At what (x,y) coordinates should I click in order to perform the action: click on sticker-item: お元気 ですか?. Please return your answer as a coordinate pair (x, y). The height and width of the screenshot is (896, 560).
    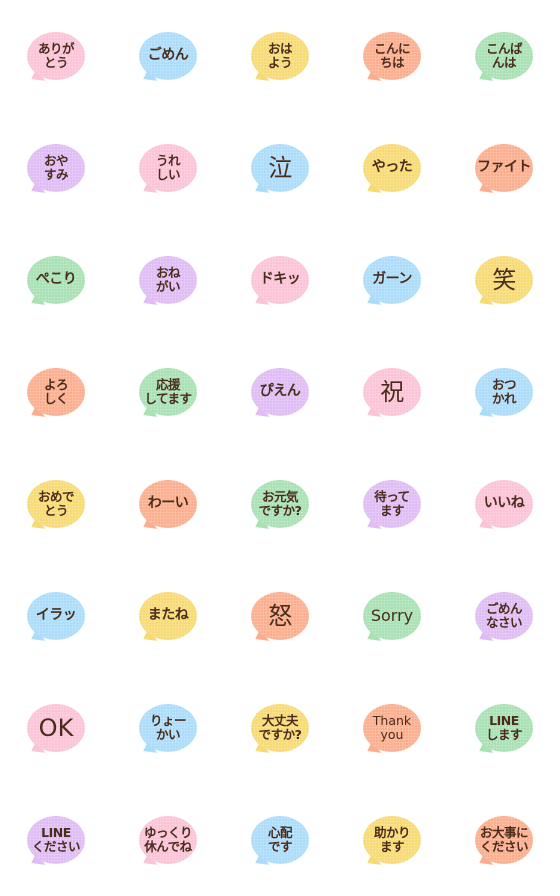
    Looking at the image, I should click on (280, 504).